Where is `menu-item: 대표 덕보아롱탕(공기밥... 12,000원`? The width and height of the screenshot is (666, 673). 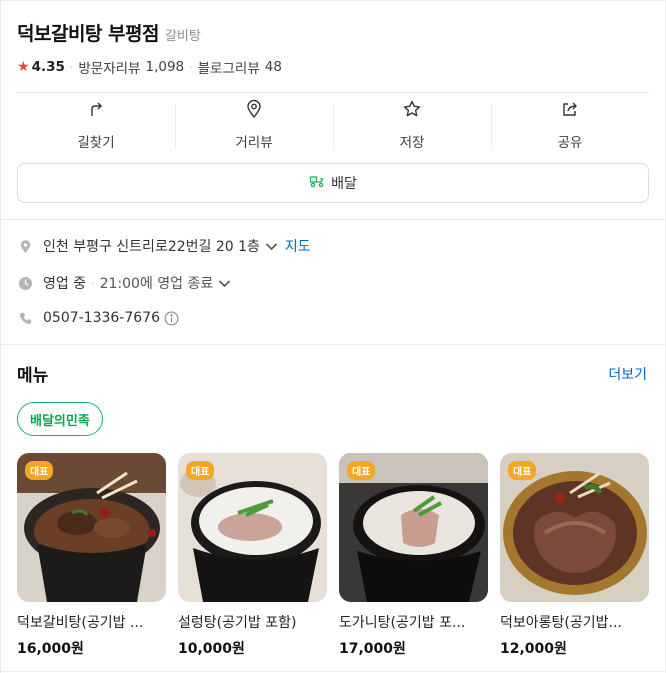
menu-item: 대표 덕보아롱탕(공기밥... 12,000원 is located at coordinates (574, 555).